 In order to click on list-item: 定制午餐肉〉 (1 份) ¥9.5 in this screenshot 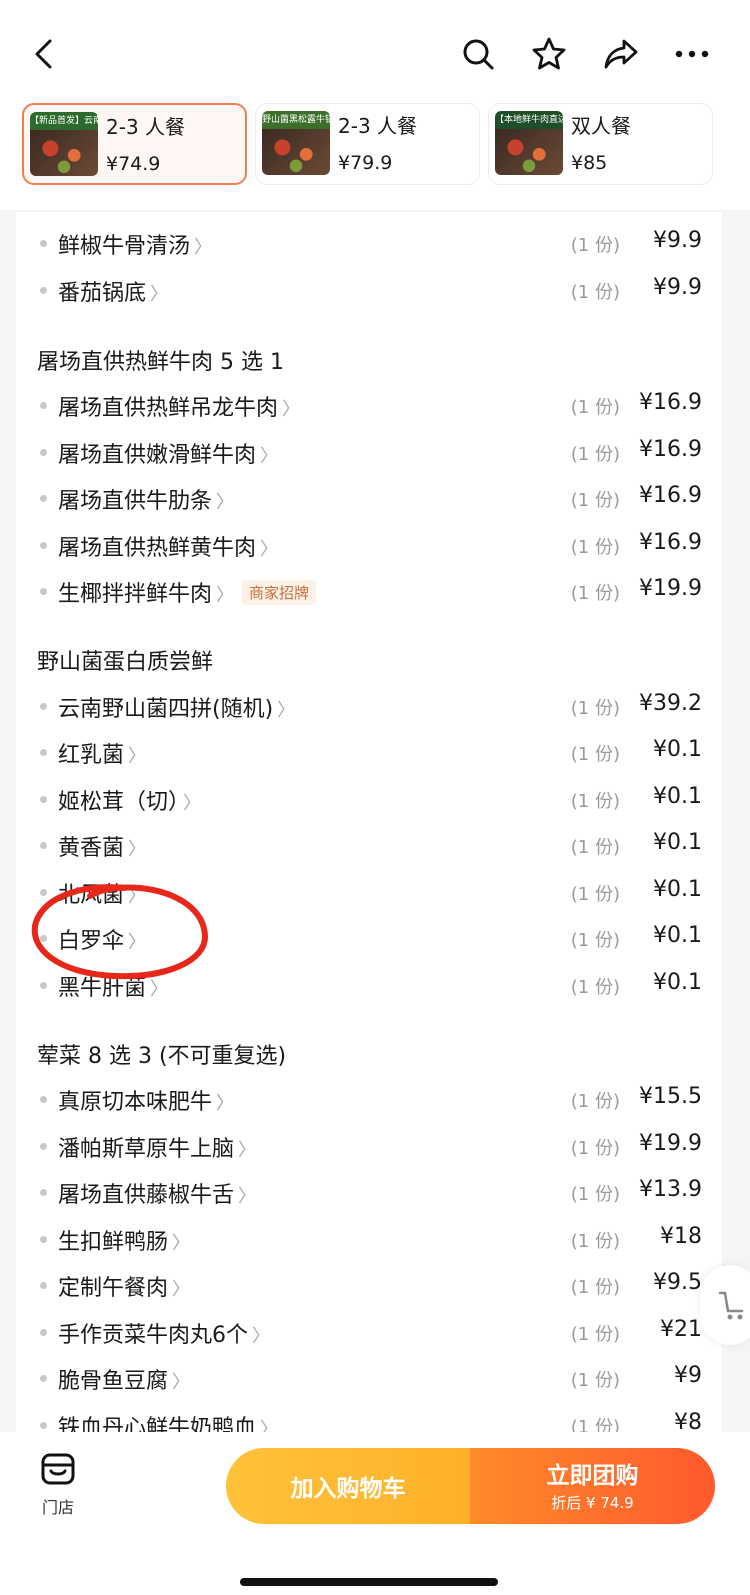, I will do `click(369, 1285)`.